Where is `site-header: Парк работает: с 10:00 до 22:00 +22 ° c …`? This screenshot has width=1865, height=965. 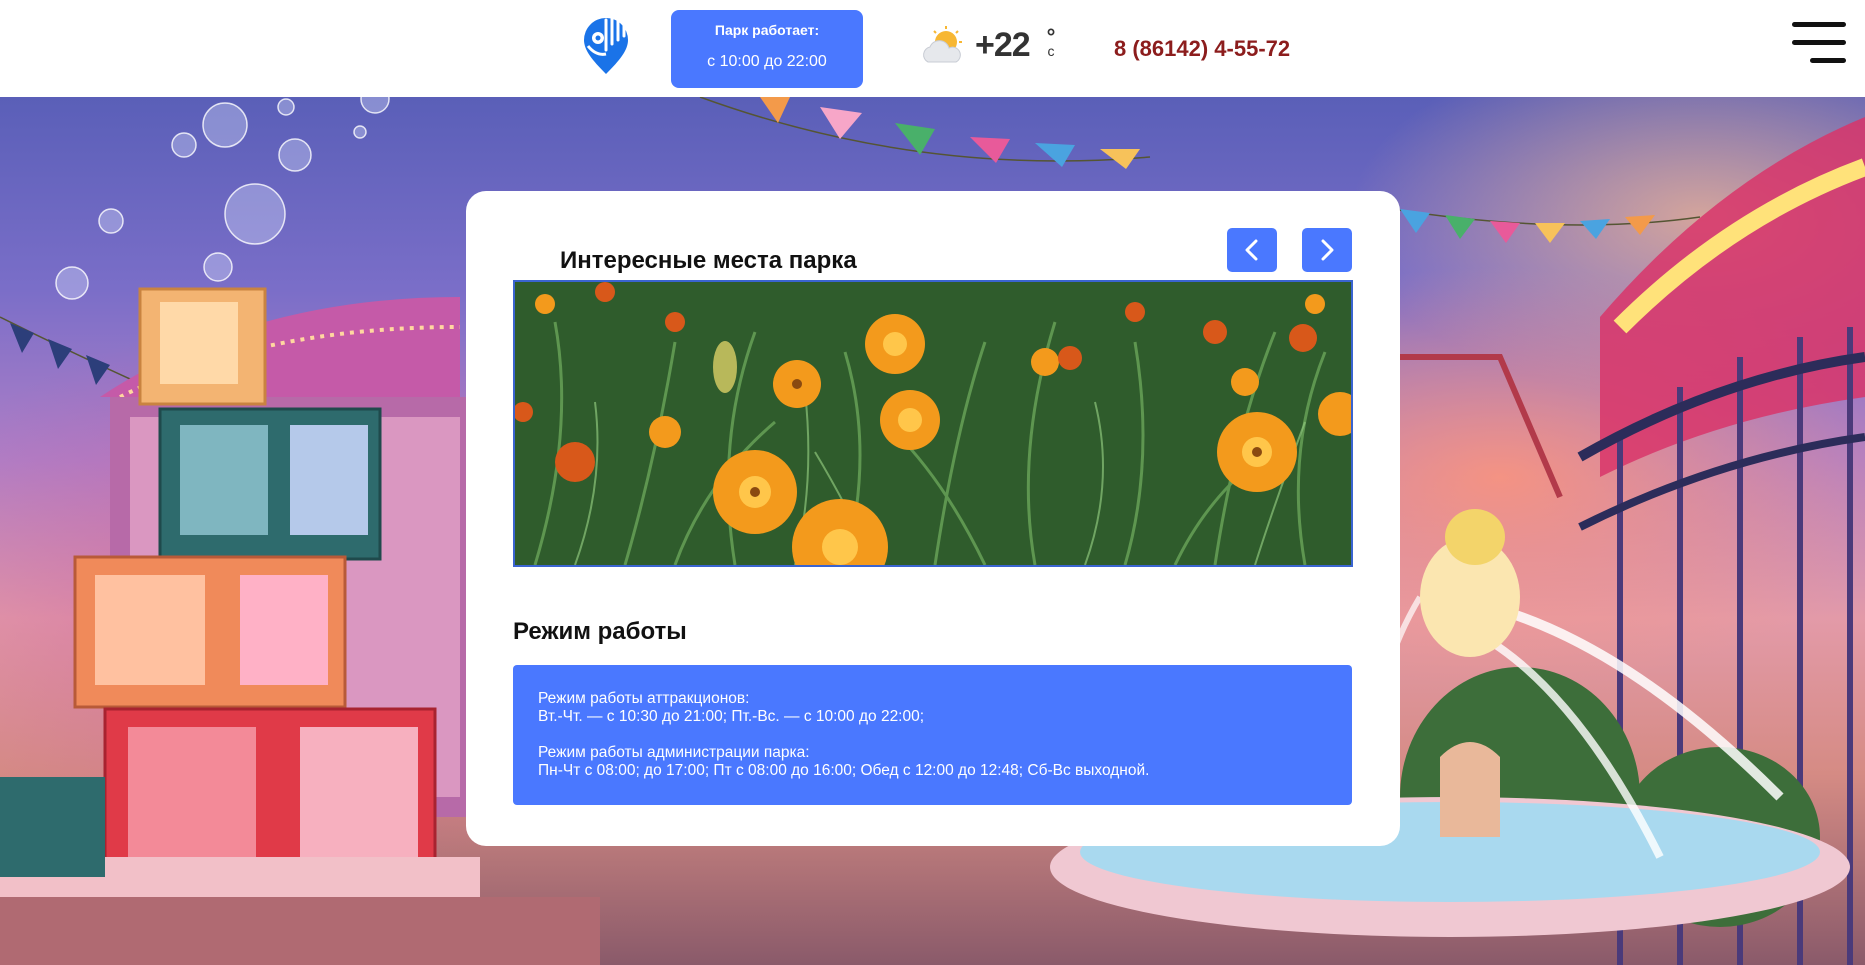
site-header: Парк работает: с 10:00 до 22:00 +22 ° c … is located at coordinates (932, 48).